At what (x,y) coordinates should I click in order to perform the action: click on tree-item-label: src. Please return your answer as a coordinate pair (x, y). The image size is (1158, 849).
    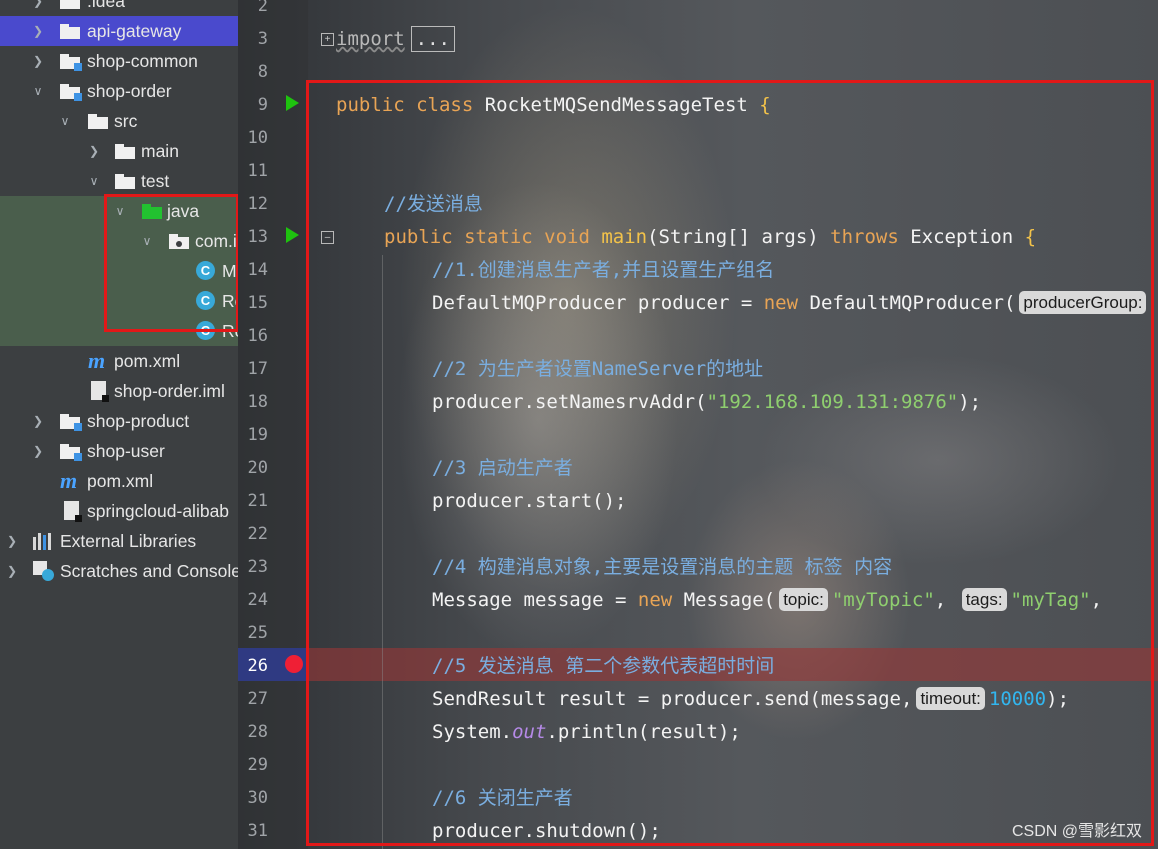
    Looking at the image, I should click on (126, 121).